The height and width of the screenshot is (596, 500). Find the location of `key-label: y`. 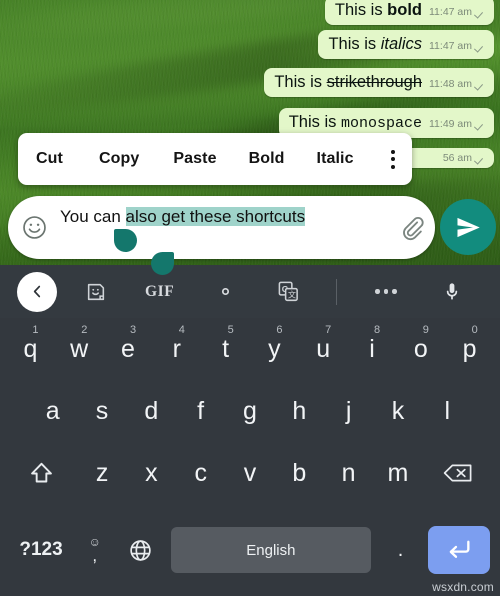

key-label: y is located at coordinates (274, 348).